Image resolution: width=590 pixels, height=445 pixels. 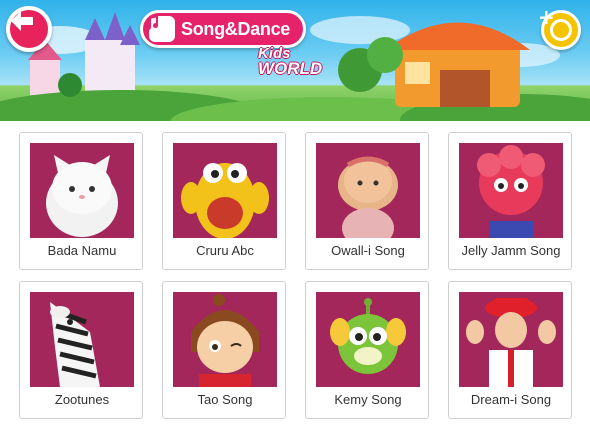 I want to click on thumbnail-white-cat, so click(x=82, y=190).